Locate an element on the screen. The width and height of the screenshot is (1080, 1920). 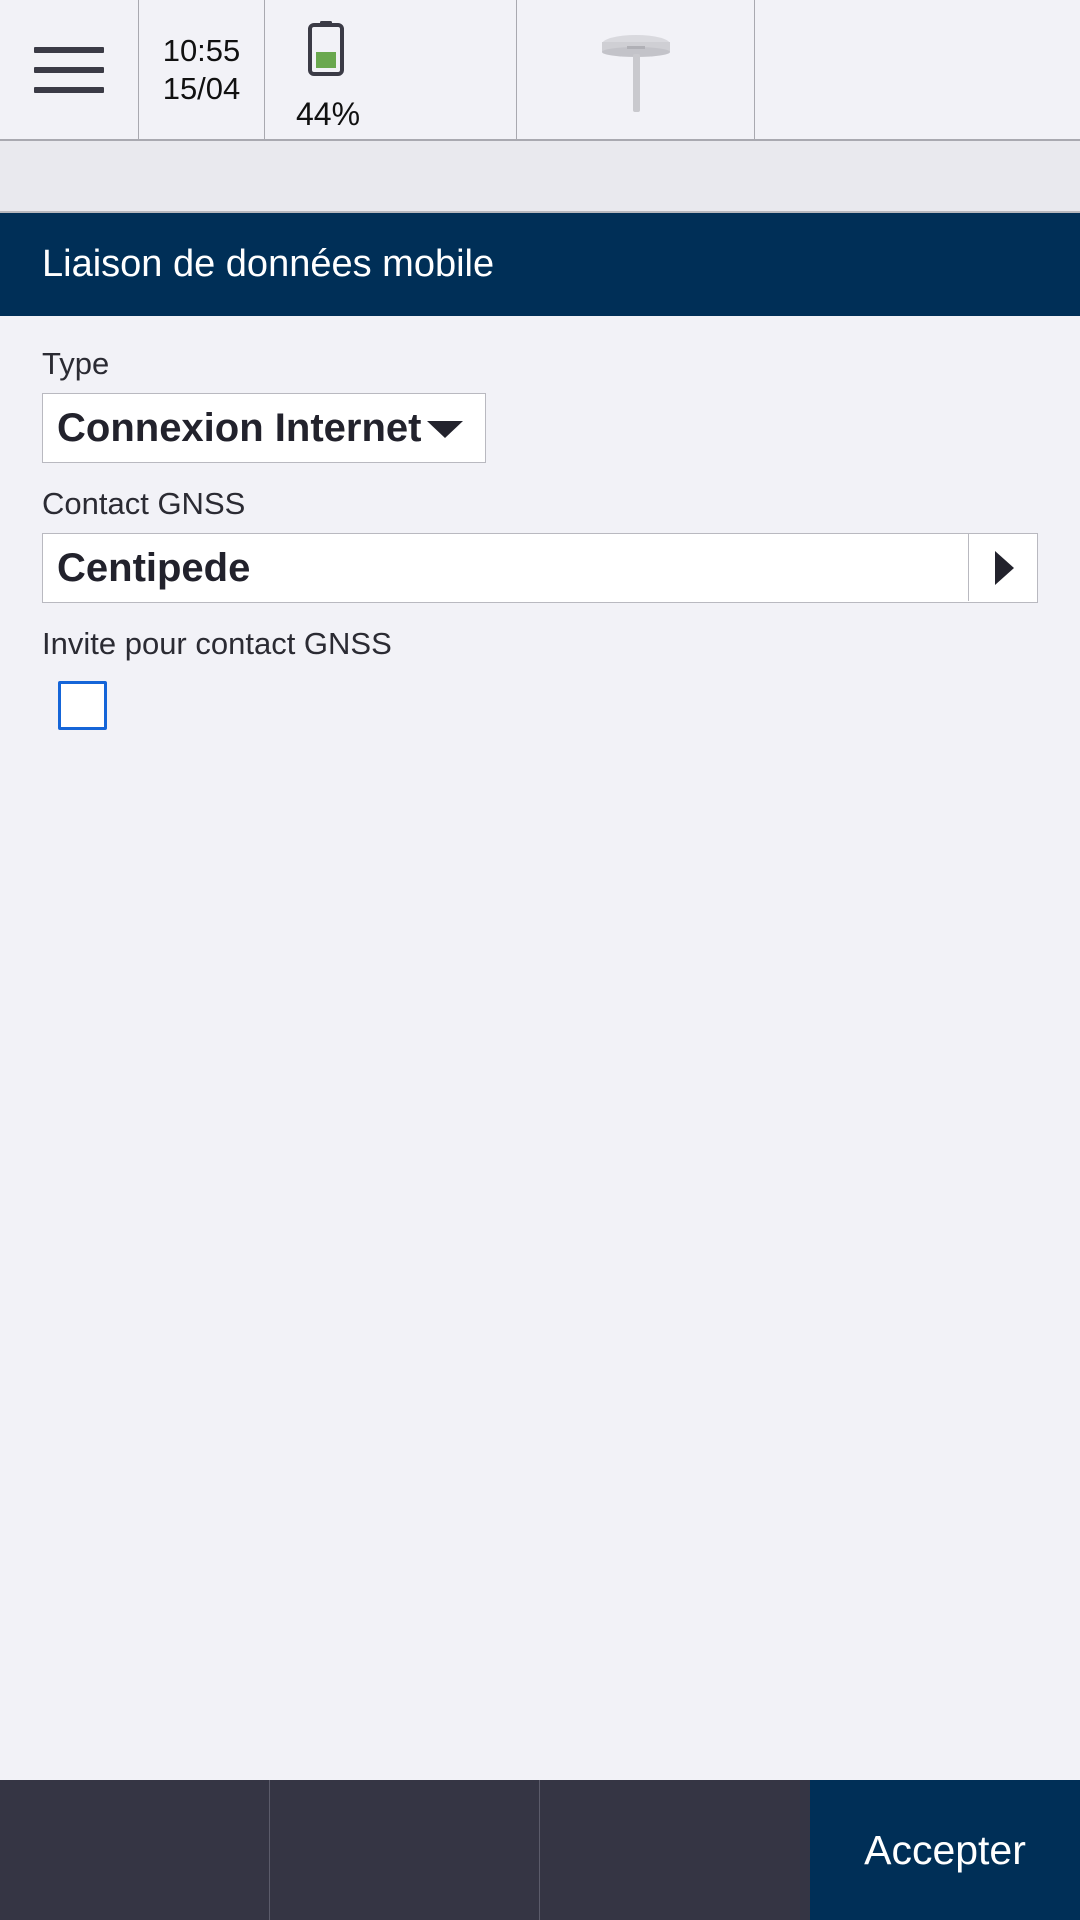
status-bar: 10:55 15/04 44% is located at coordinates (540, 70).